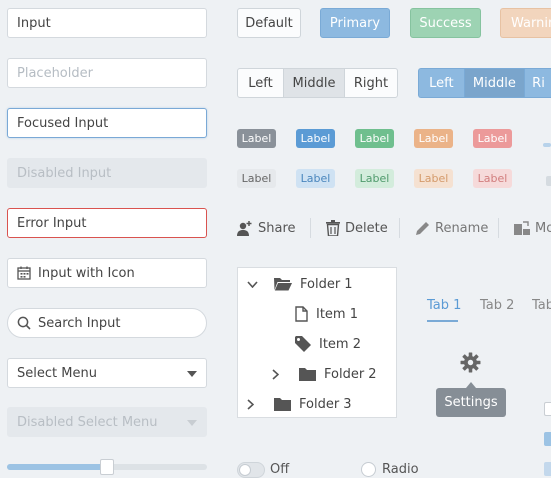  Describe the element at coordinates (371, 83) in the screenshot. I see `segment-right: Right` at that location.